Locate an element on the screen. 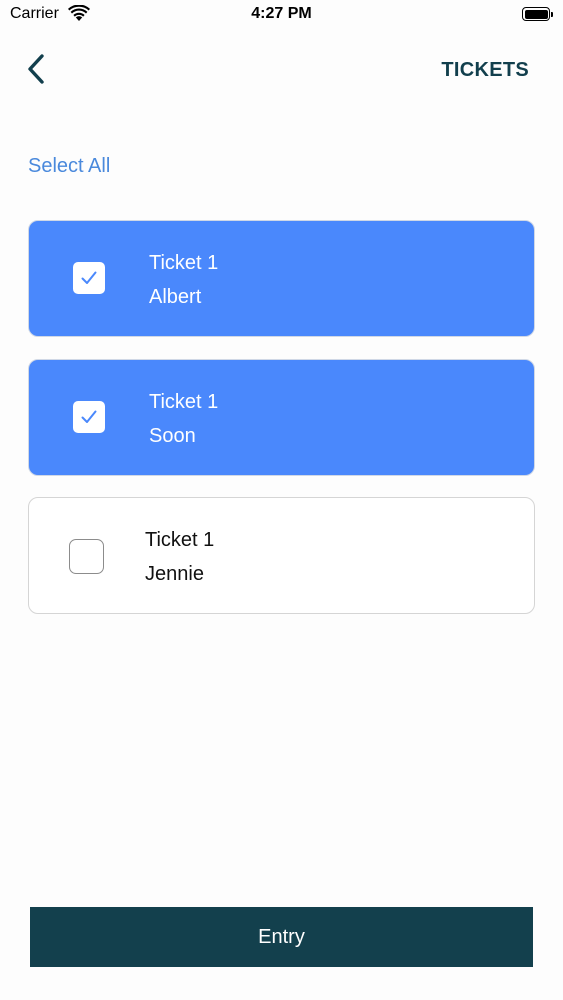 The width and height of the screenshot is (563, 1000). chevron-left-icon is located at coordinates (36, 69).